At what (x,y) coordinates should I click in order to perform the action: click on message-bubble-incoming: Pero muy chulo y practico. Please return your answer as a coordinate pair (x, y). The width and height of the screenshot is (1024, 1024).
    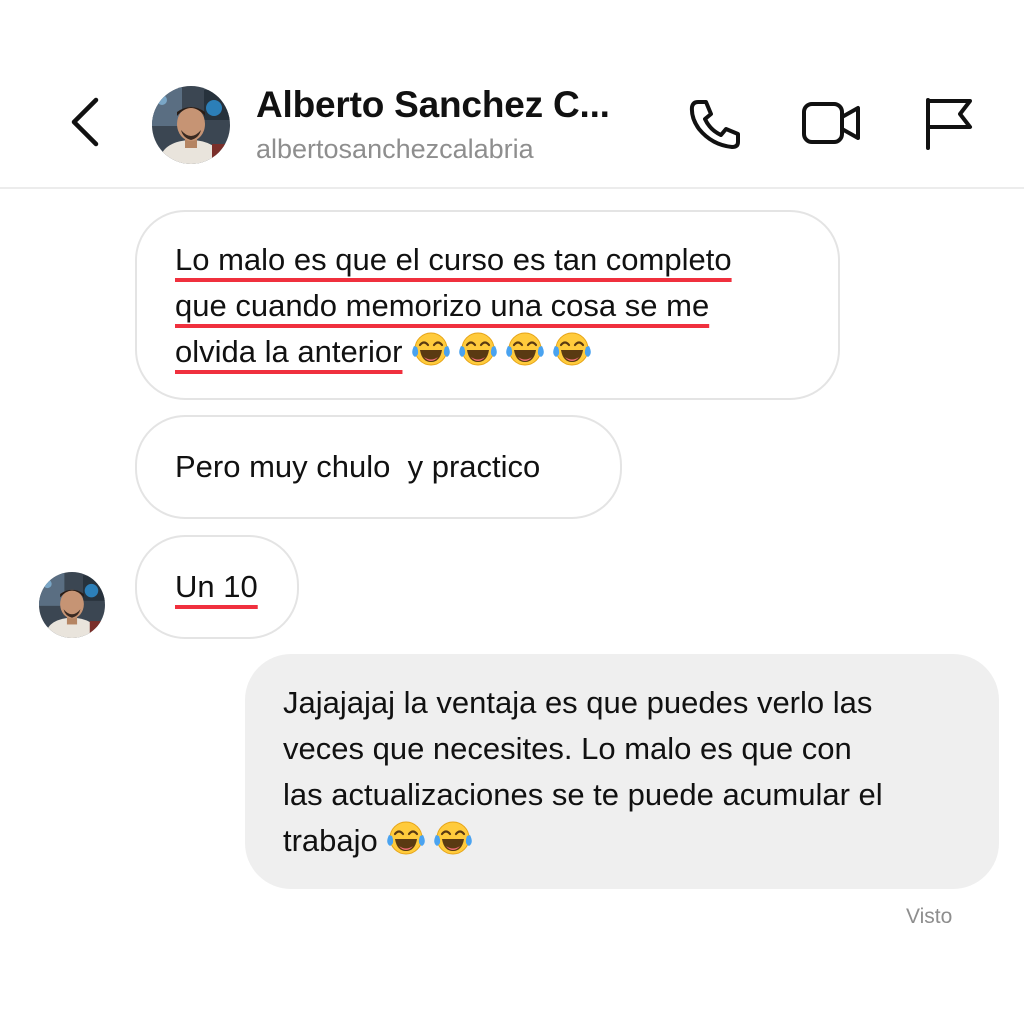
    Looking at the image, I should click on (378, 467).